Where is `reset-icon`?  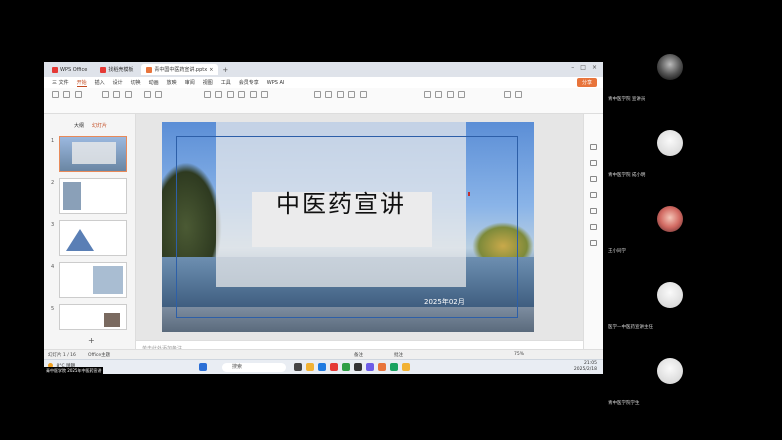
reset-icon is located at coordinates (128, 94).